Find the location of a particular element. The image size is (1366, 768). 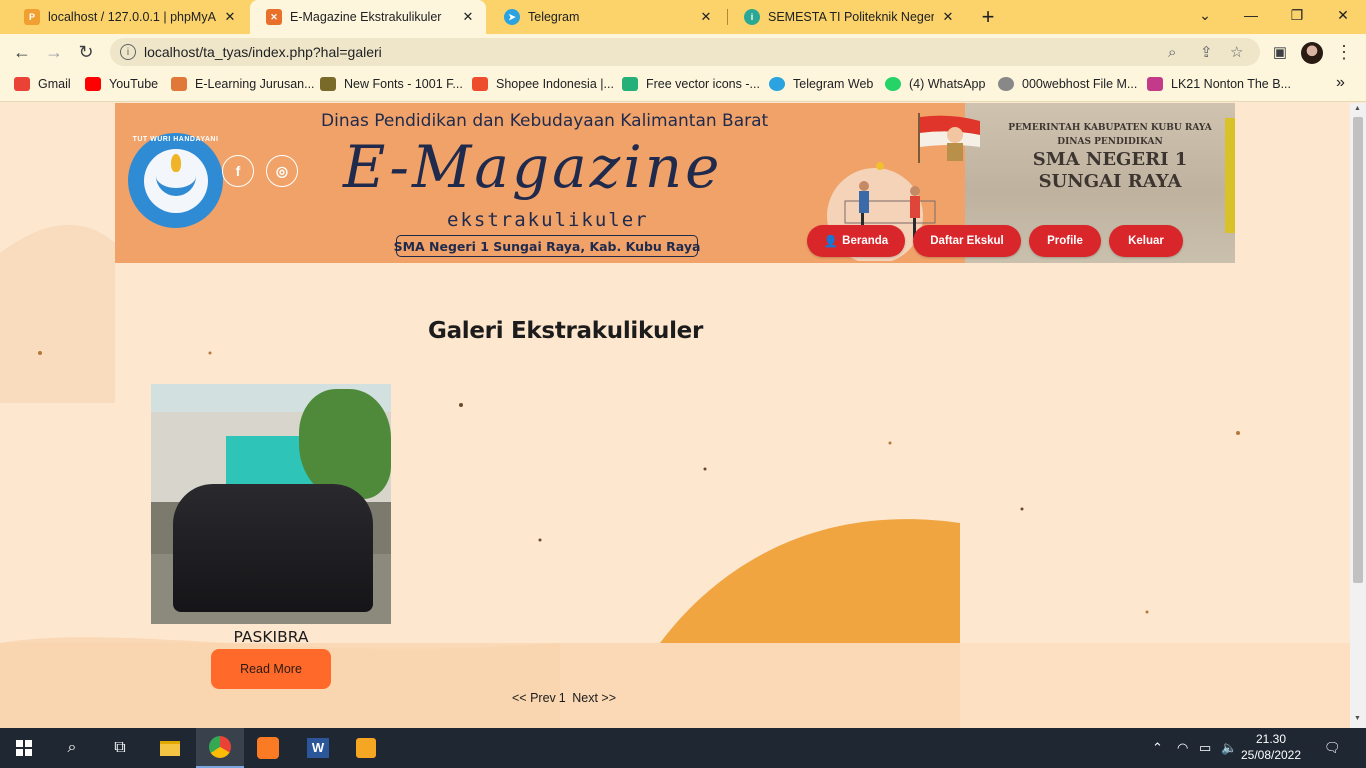

shopee-icon is located at coordinates (480, 84).